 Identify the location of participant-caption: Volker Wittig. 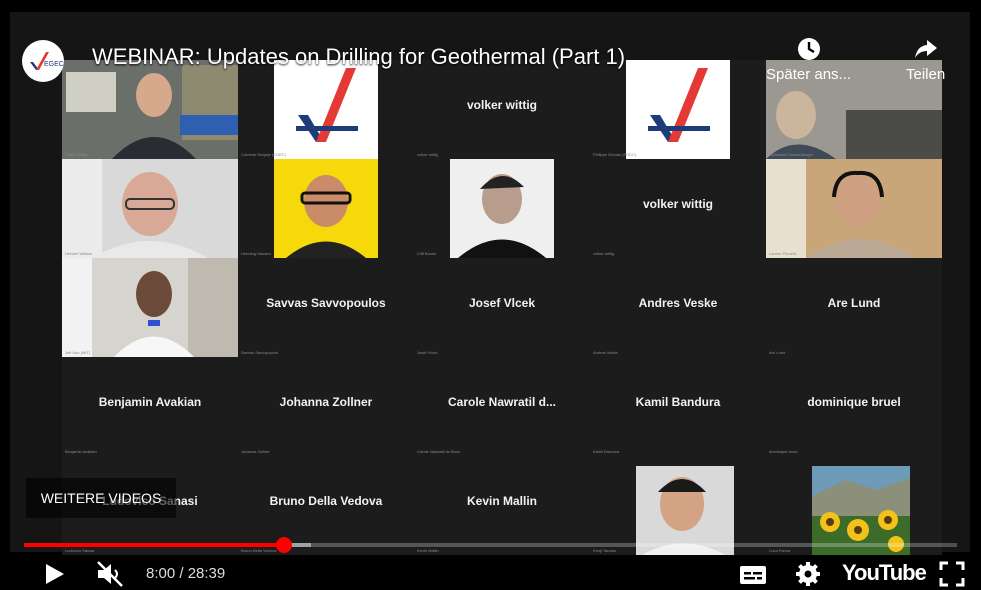
(76, 154).